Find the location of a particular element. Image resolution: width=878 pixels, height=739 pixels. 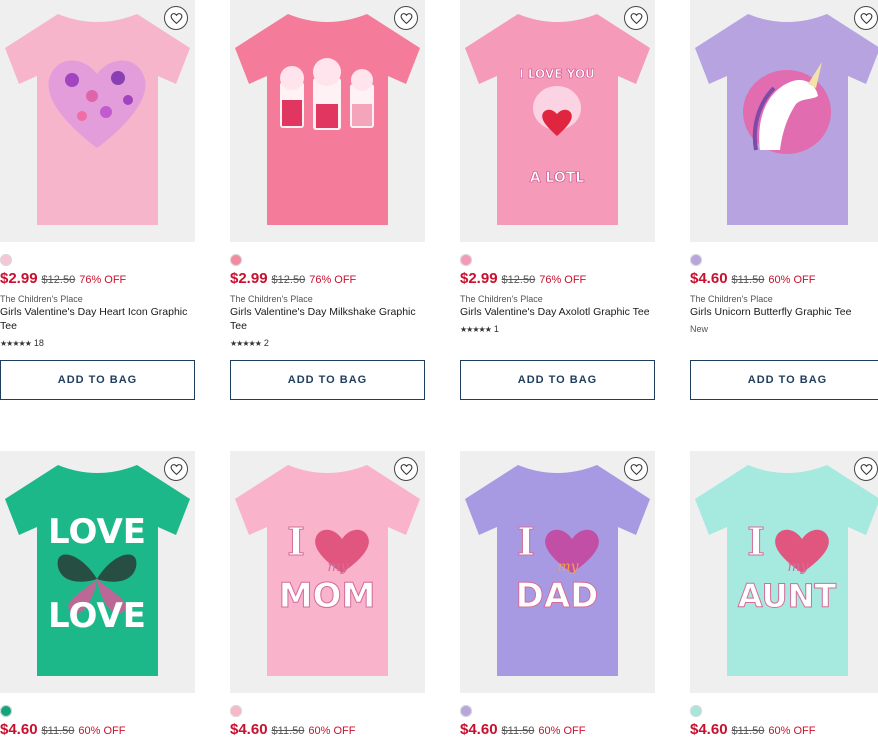

rating-count: 2 is located at coordinates (266, 343).